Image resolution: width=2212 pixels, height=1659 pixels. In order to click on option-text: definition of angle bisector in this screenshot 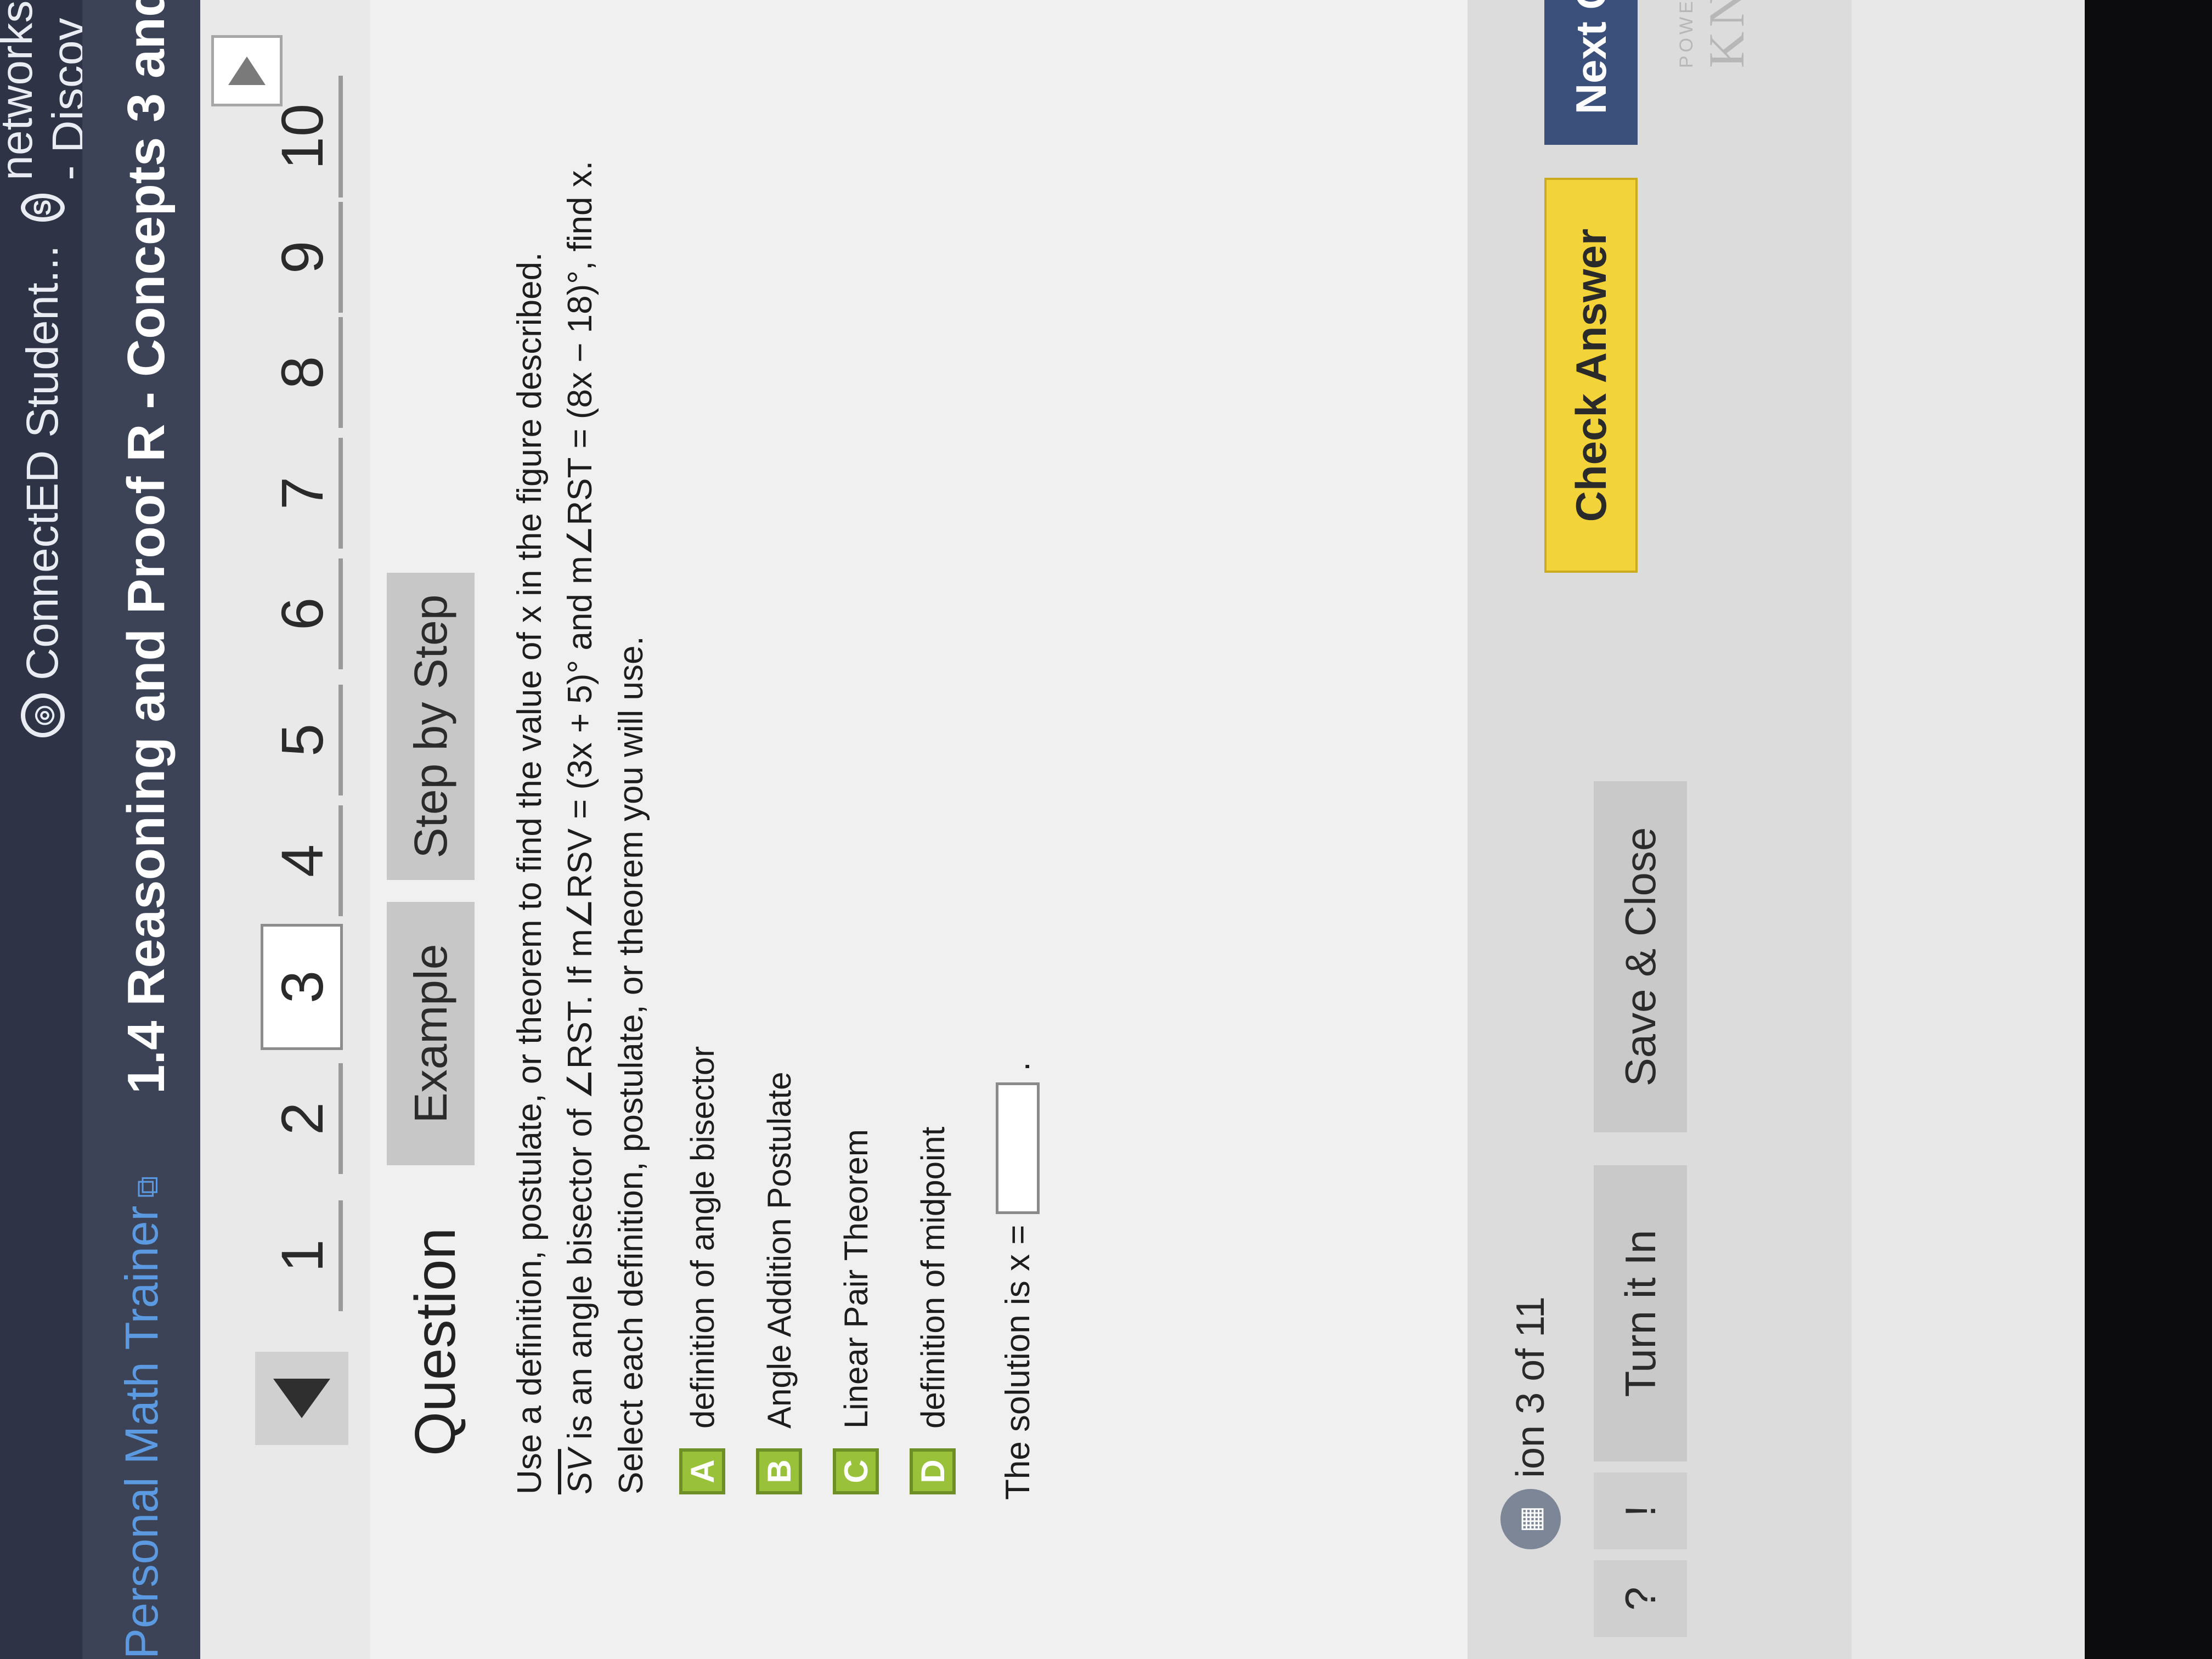, I will do `click(703, 1238)`.